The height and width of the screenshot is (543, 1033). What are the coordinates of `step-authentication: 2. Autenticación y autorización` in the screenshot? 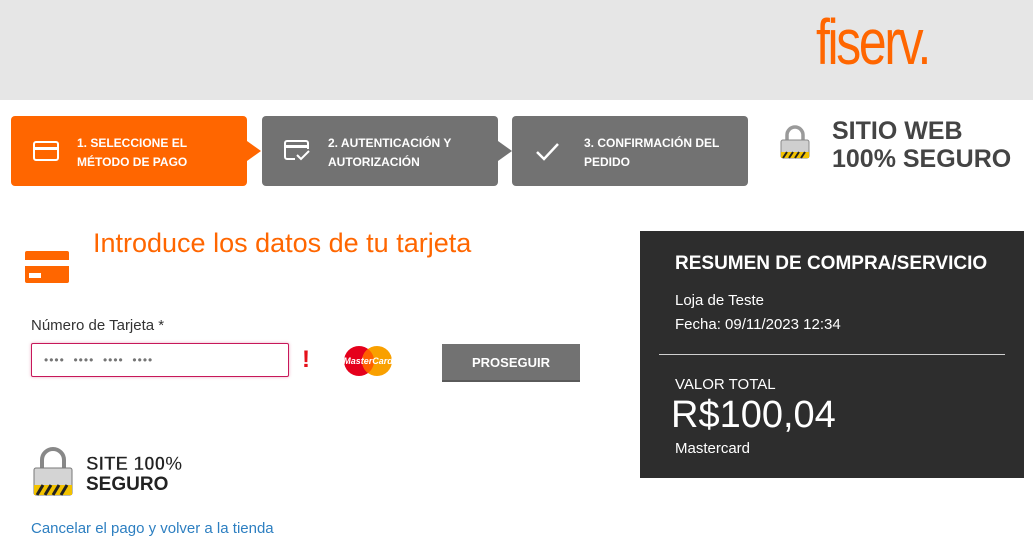 It's located at (387, 151).